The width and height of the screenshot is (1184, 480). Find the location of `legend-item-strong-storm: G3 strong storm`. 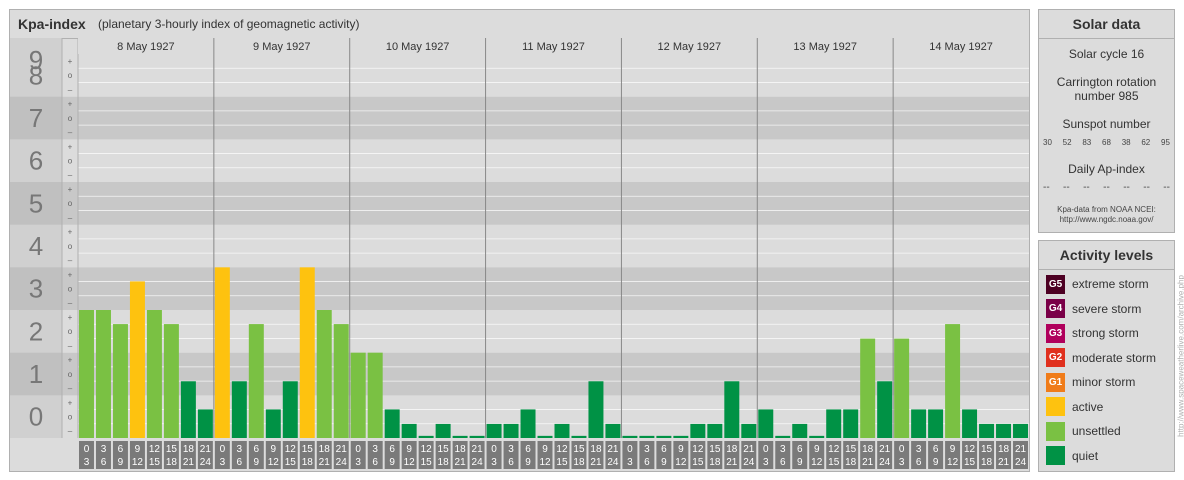

legend-item-strong-storm: G3 strong storm is located at coordinates (1092, 333).